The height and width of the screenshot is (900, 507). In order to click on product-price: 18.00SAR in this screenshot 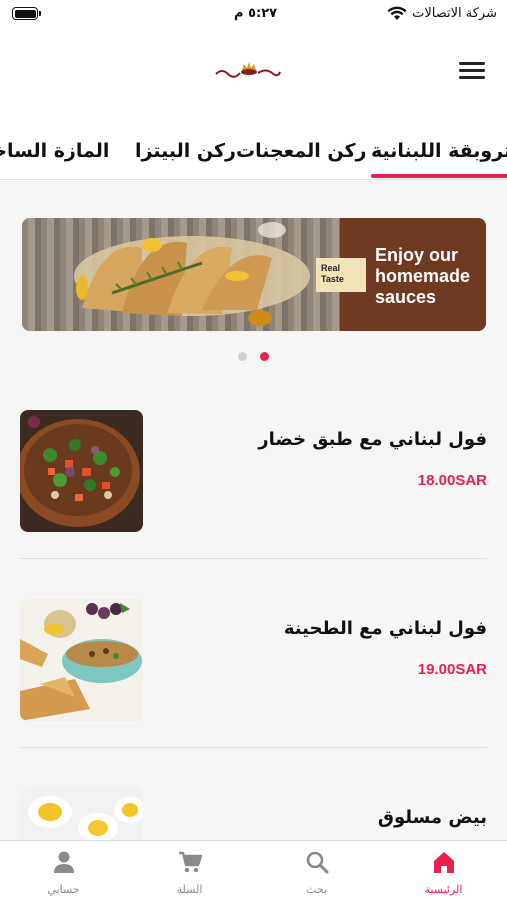, I will do `click(452, 480)`.